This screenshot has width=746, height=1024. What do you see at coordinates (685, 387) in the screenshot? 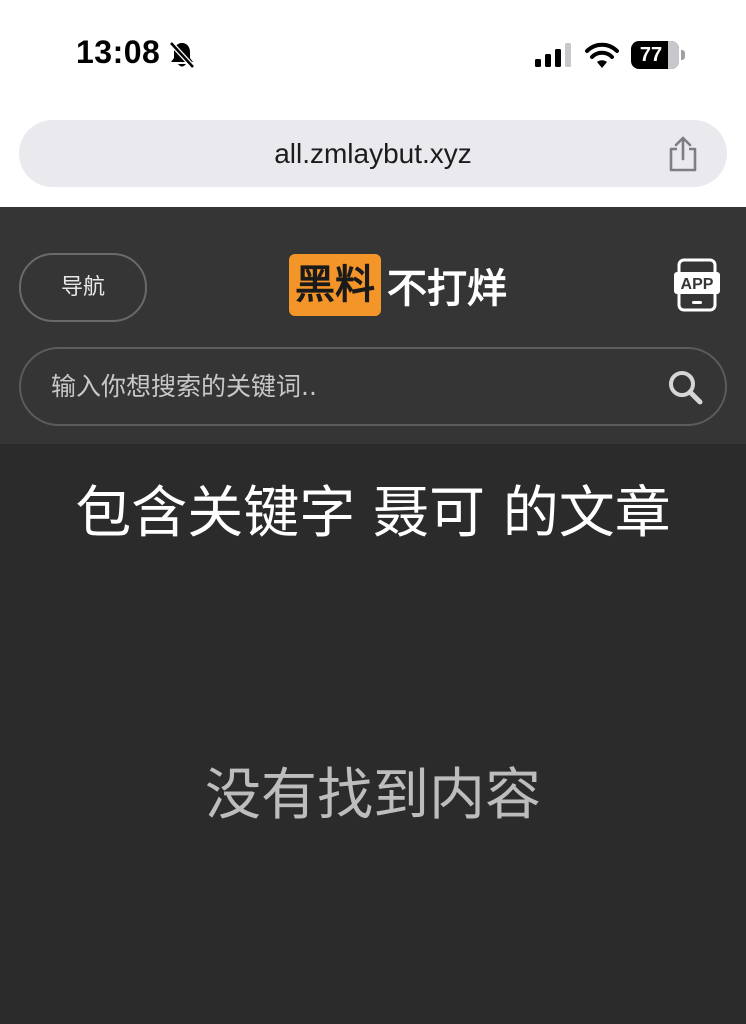
I see `search-icon` at bounding box center [685, 387].